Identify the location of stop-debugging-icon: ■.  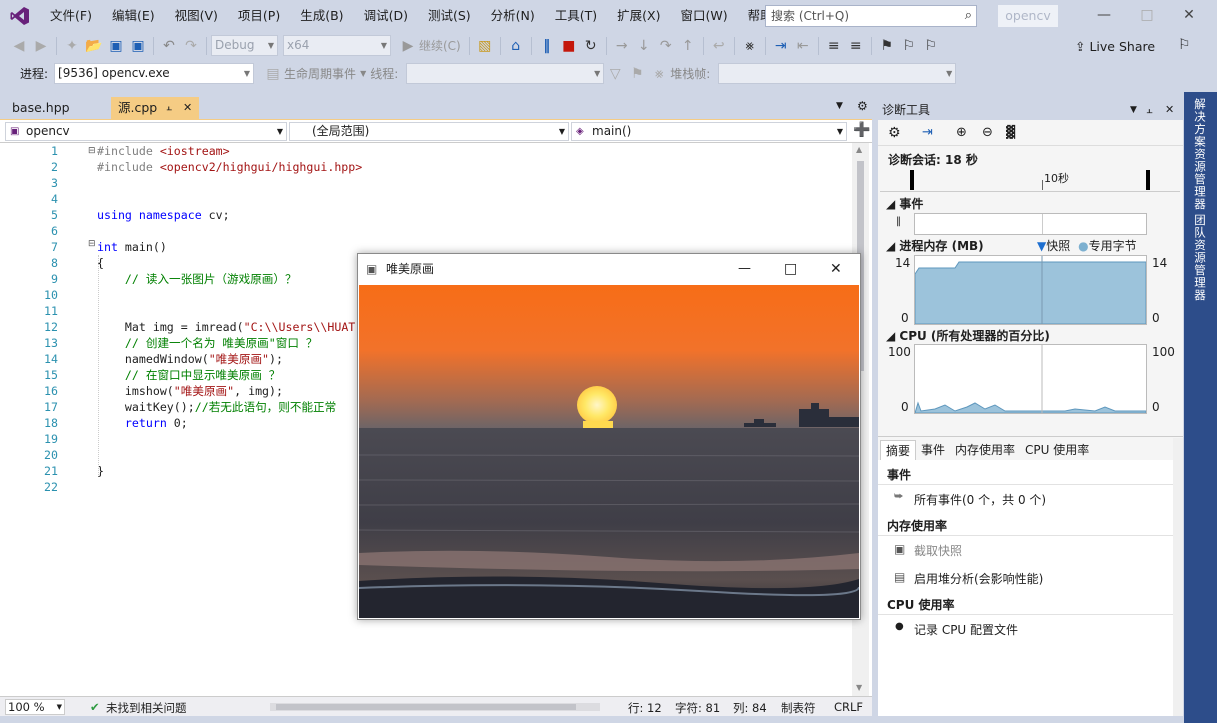
(569, 46).